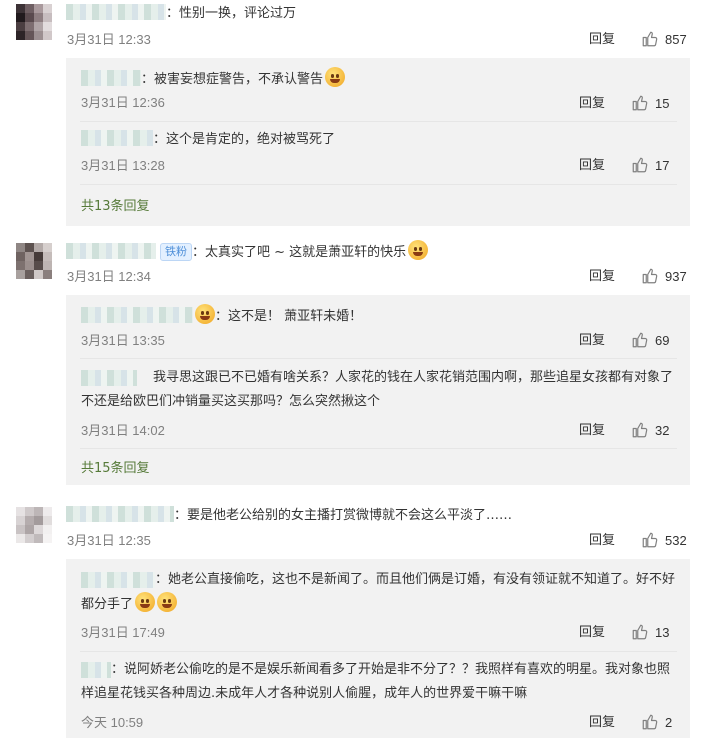  I want to click on reply-text: ：这个是肯定的，绝对被骂死了, so click(208, 140).